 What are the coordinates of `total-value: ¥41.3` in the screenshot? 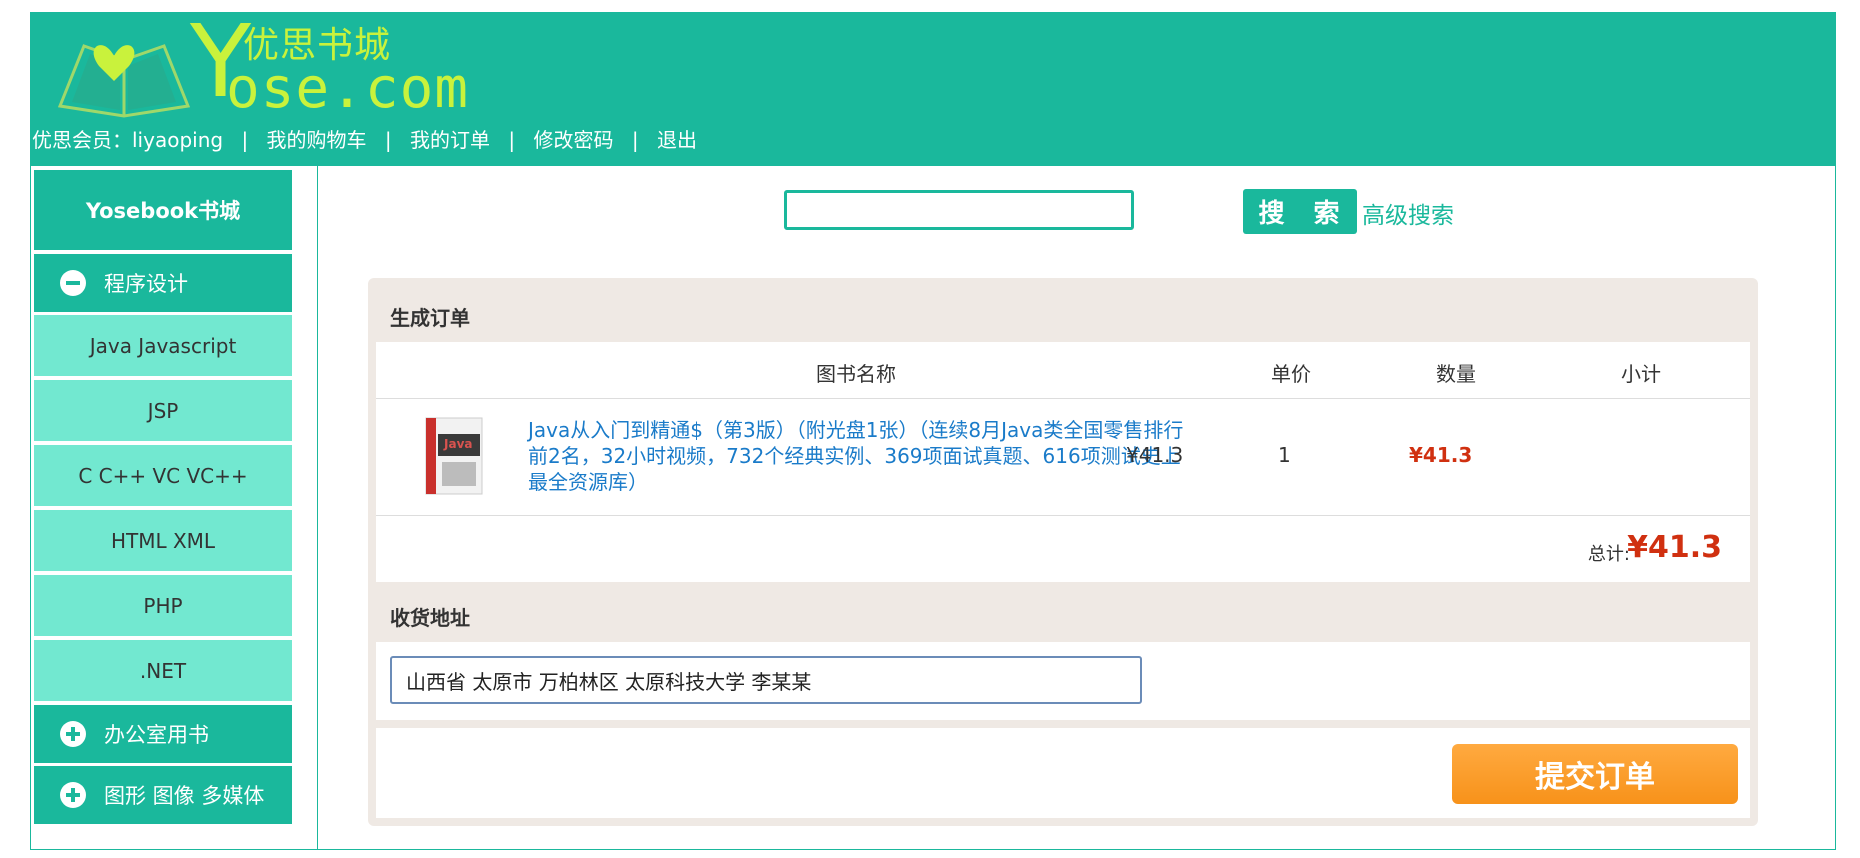 It's located at (1674, 547).